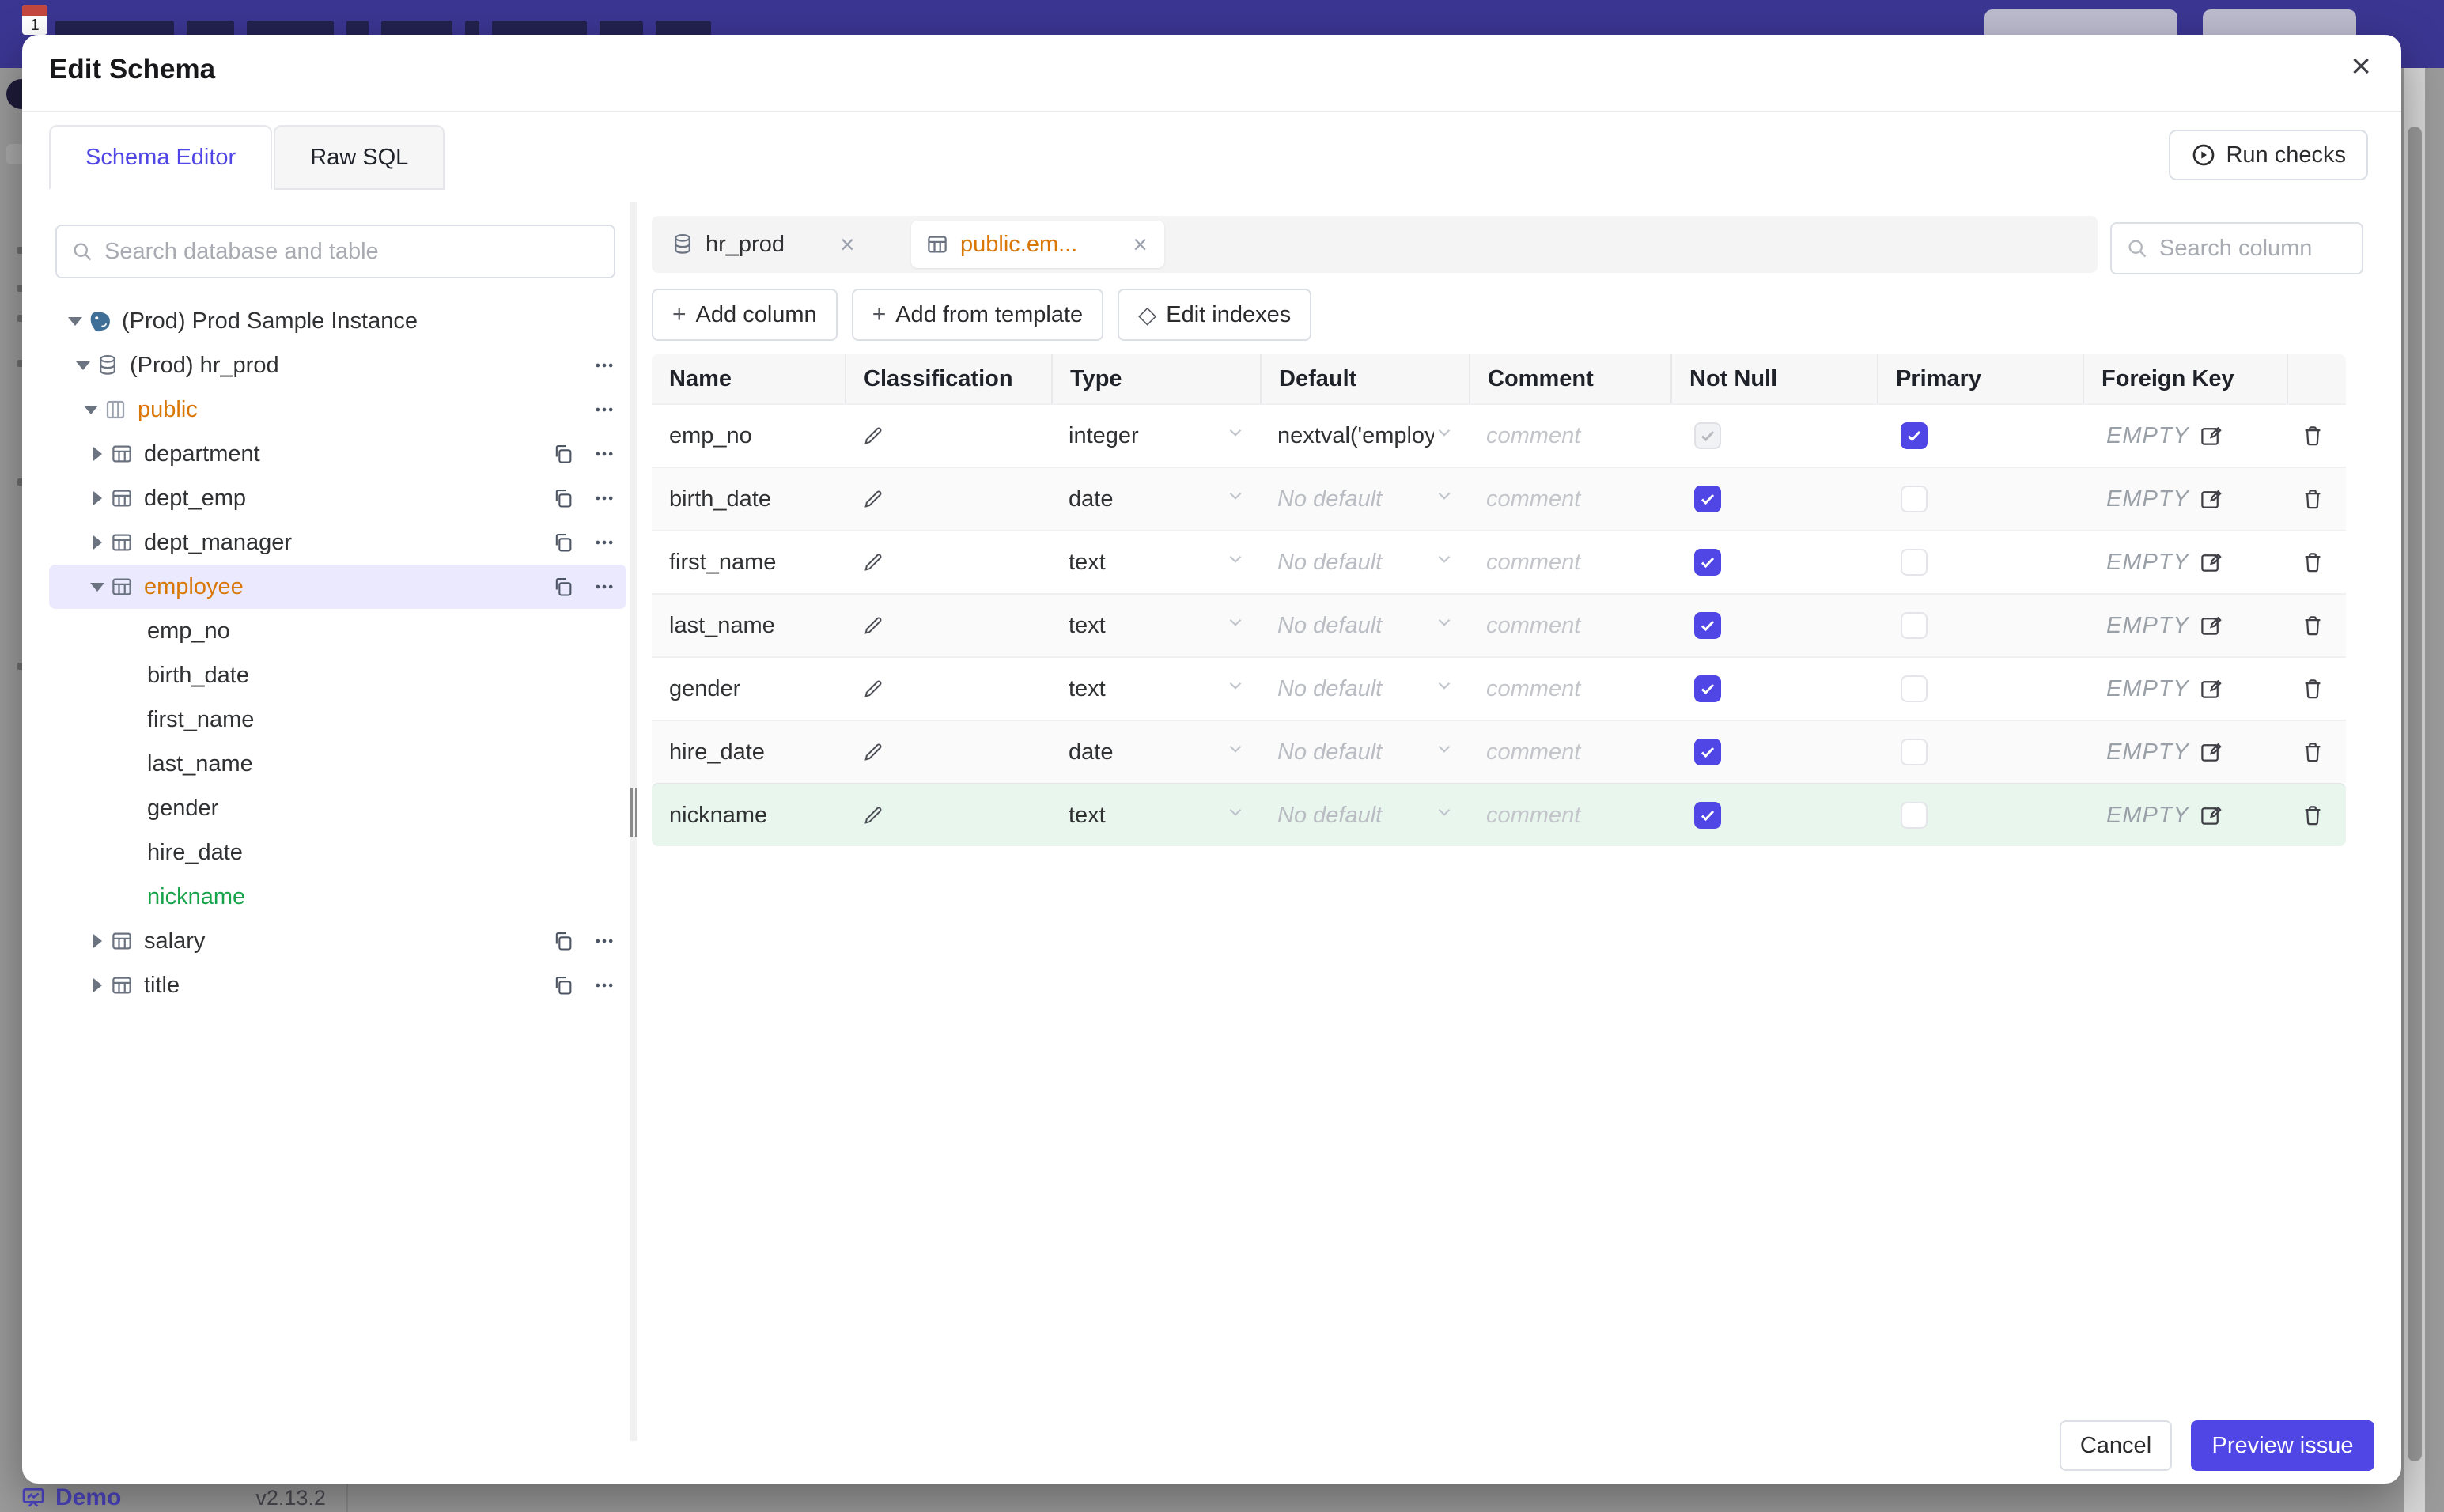 This screenshot has height=1512, width=2444. What do you see at coordinates (745, 315) in the screenshot?
I see `add-column-button: + Add column` at bounding box center [745, 315].